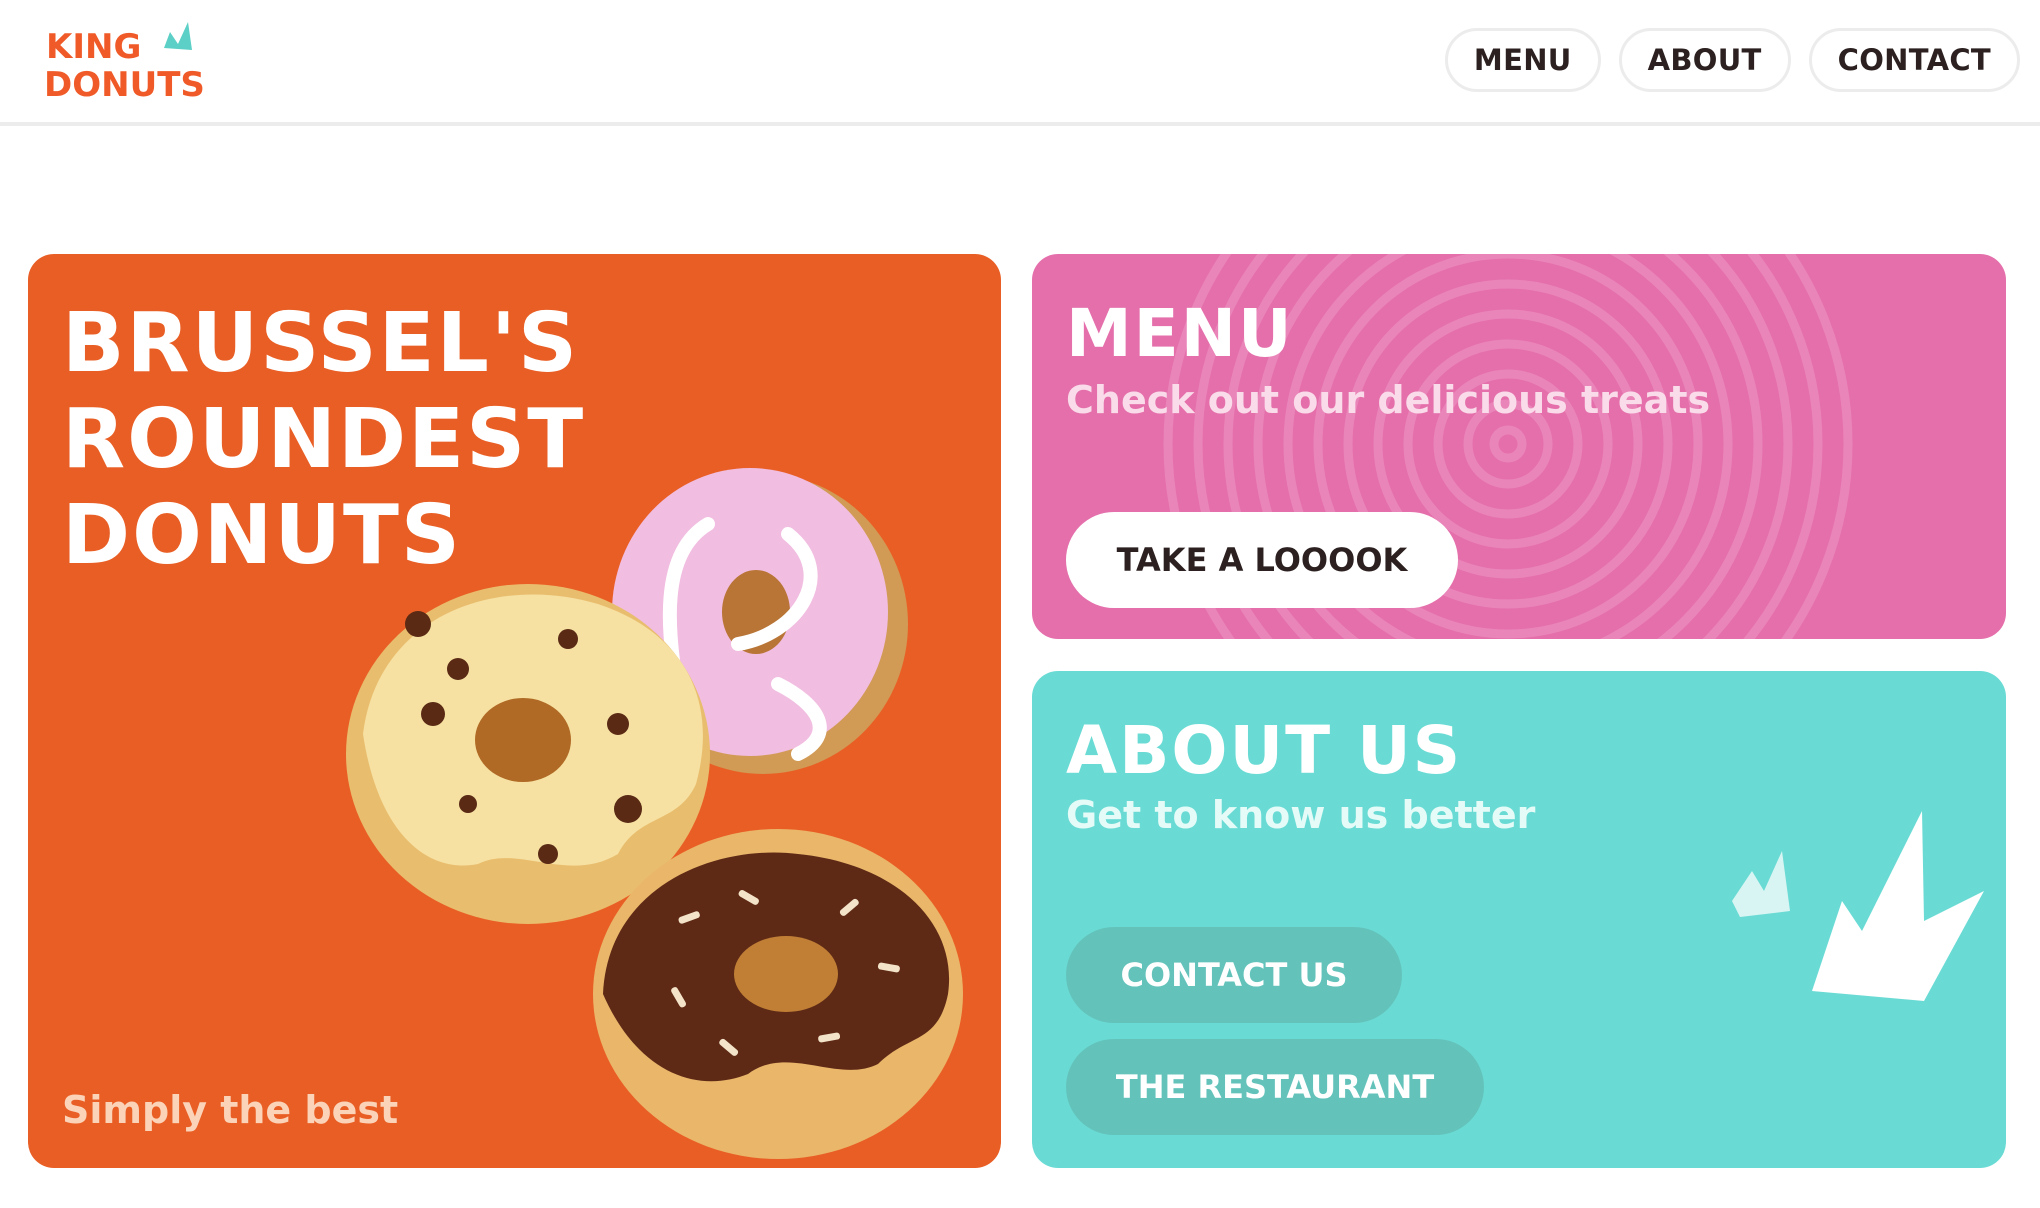 The width and height of the screenshot is (2040, 1208). Describe the element at coordinates (1388, 400) in the screenshot. I see `menu-subtitle: Check out our delicious treats` at that location.